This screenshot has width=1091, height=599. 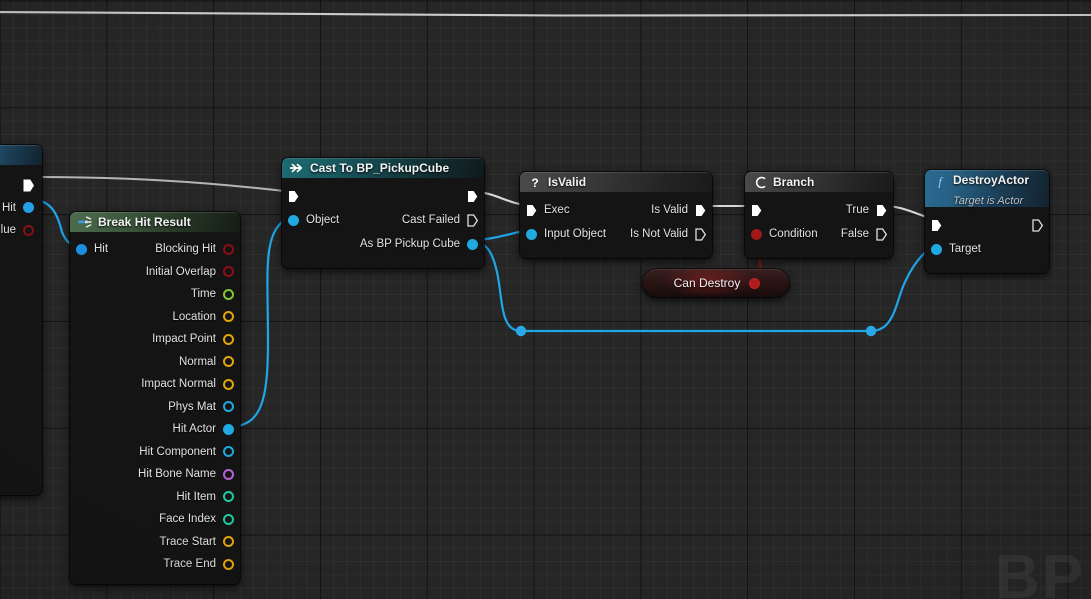 What do you see at coordinates (196, 496) in the screenshot?
I see `pin-label-hit-item: Hit Item` at bounding box center [196, 496].